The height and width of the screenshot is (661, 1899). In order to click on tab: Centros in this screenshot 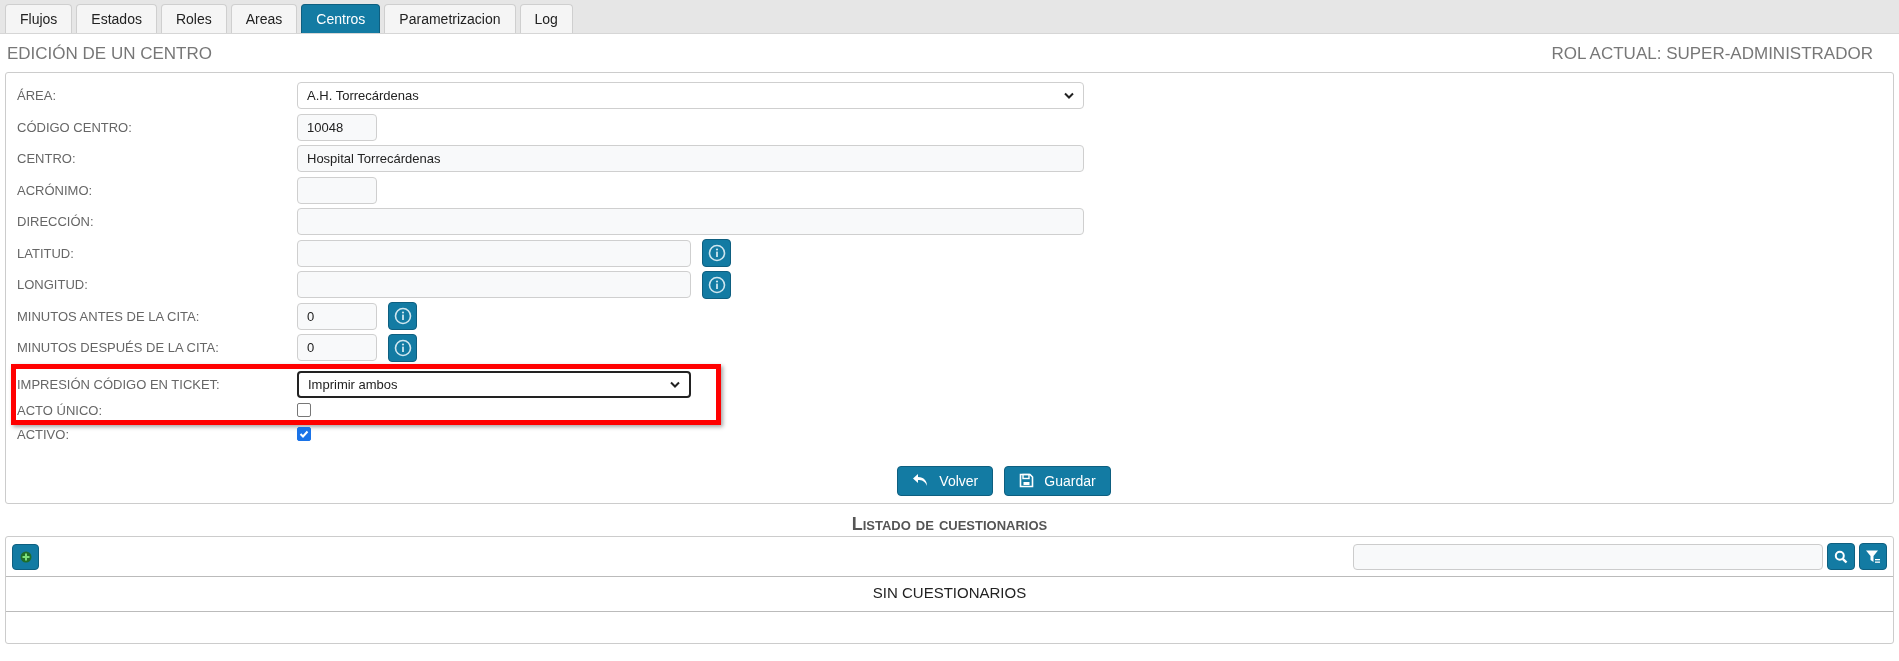, I will do `click(341, 18)`.